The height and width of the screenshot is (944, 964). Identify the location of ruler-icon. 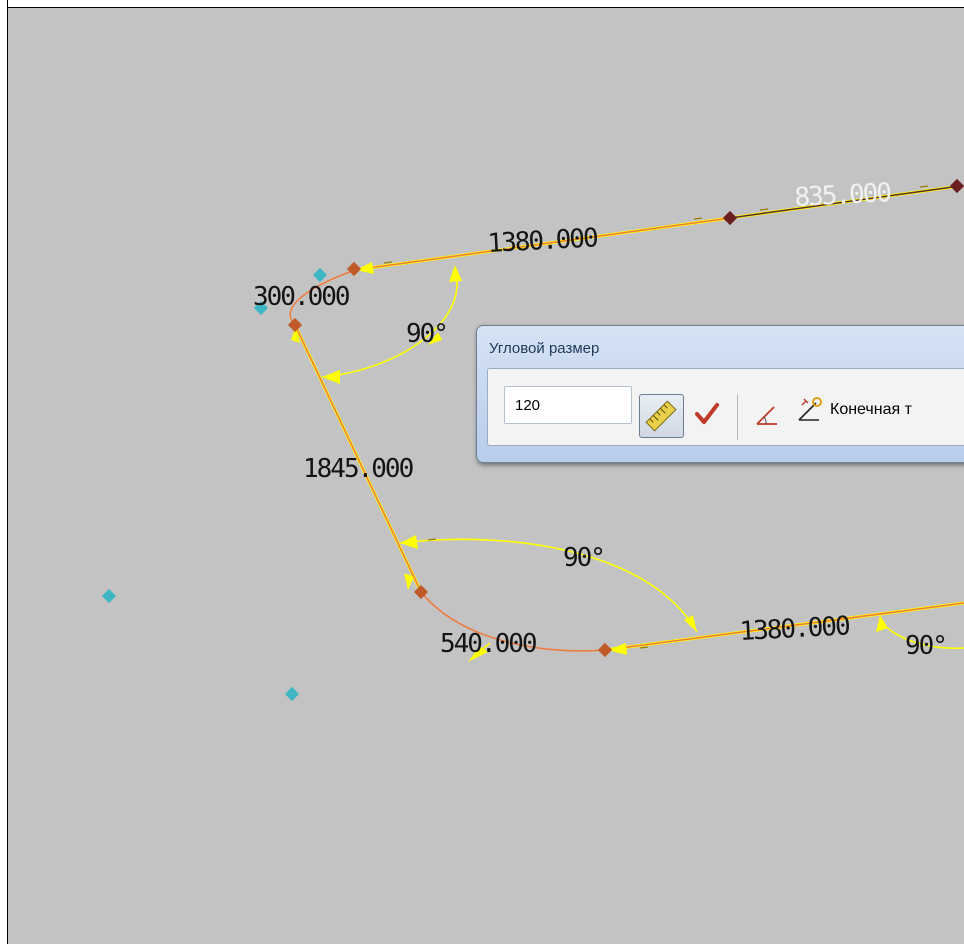
(661, 416).